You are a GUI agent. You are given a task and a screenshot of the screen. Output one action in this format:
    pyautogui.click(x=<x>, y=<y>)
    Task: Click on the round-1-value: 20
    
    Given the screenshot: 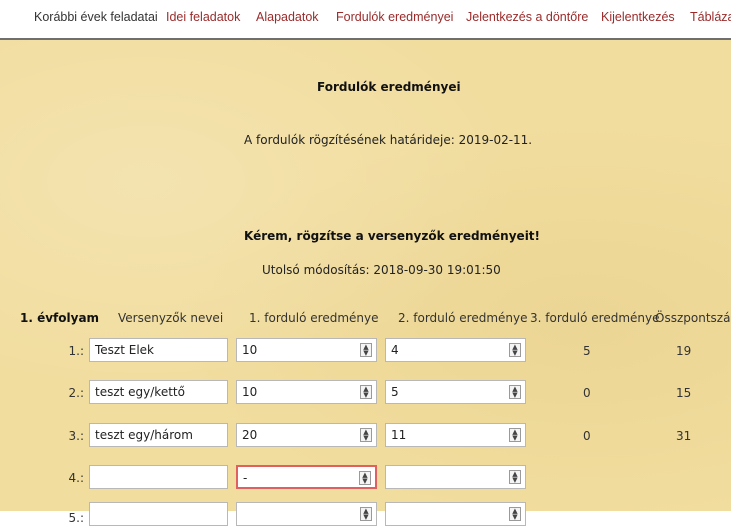 What is the action you would take?
    pyautogui.click(x=250, y=435)
    